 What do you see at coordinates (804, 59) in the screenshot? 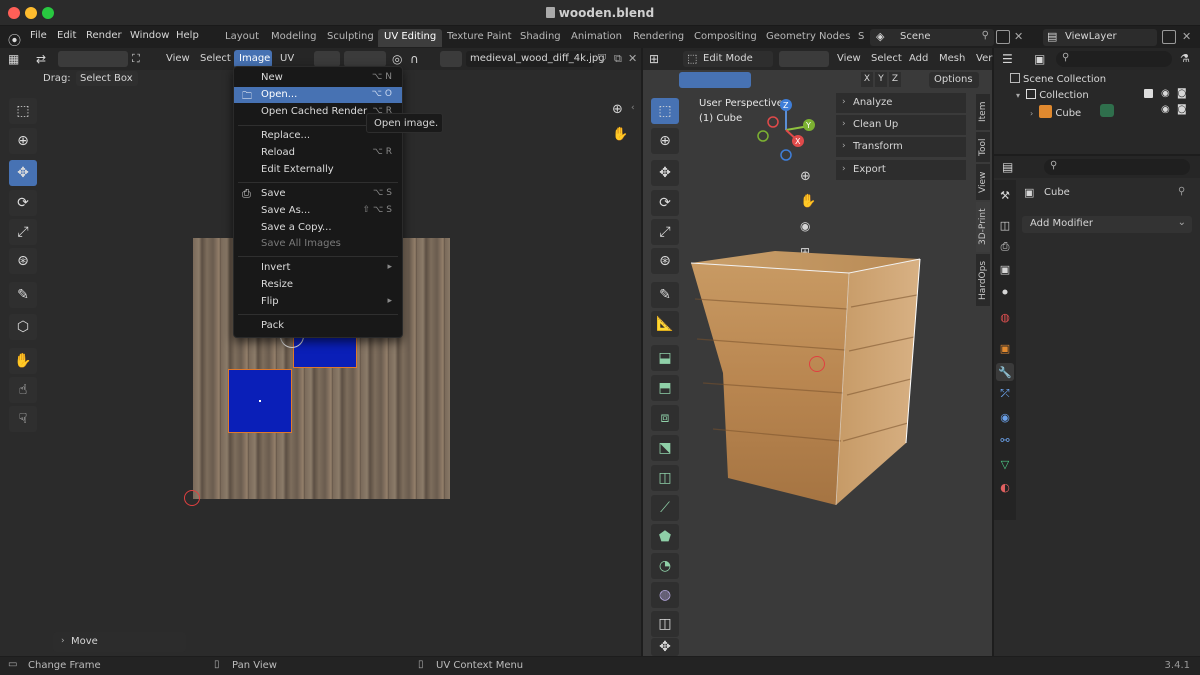
I see `select-mode-buttons` at bounding box center [804, 59].